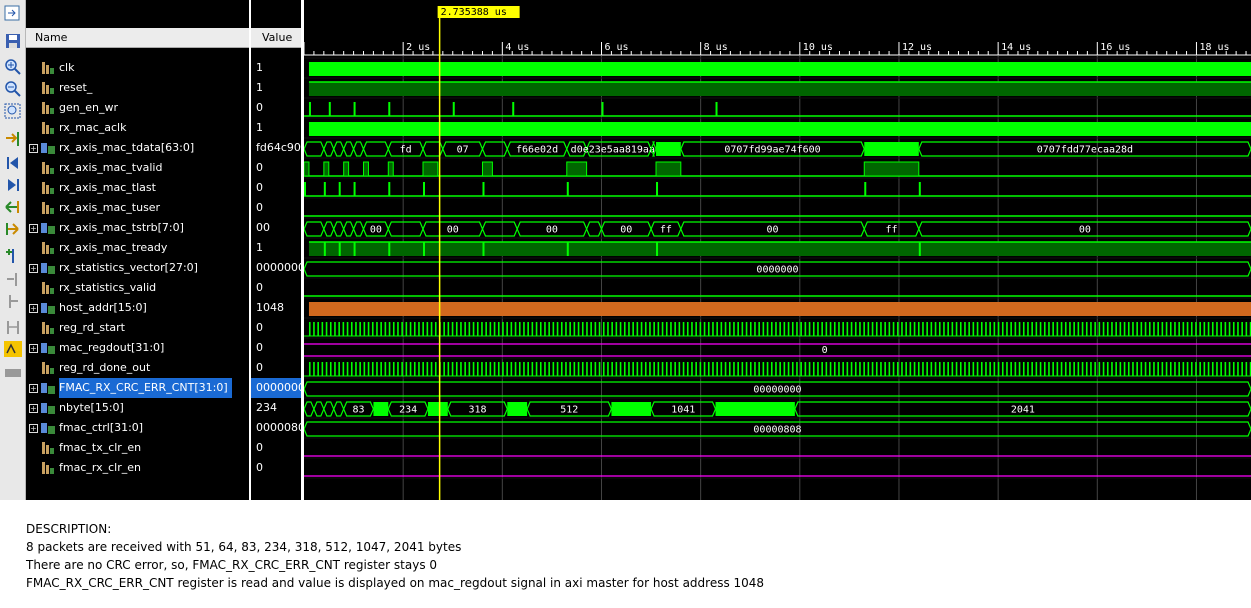 The height and width of the screenshot is (608, 1251). What do you see at coordinates (13, 13) in the screenshot?
I see `float-toolbar-button` at bounding box center [13, 13].